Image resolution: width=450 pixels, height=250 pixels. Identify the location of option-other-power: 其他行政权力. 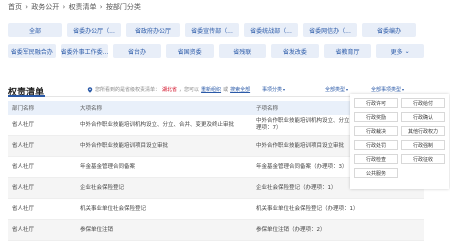
(423, 131).